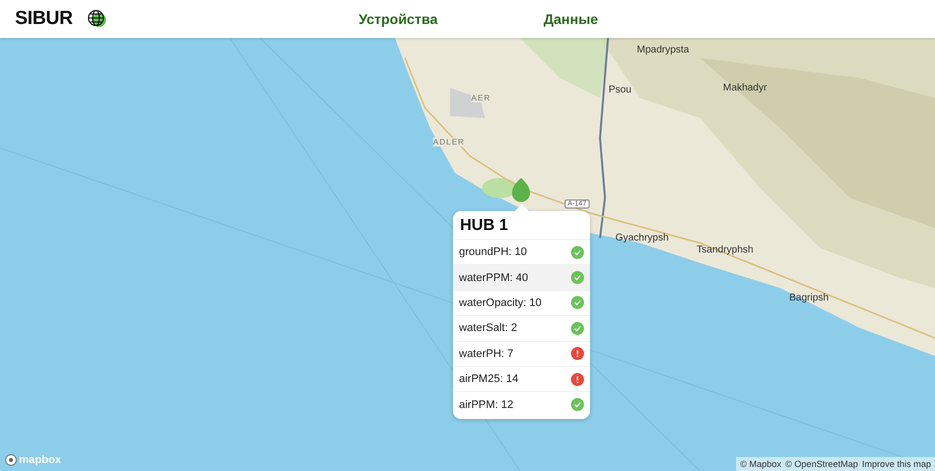 The width and height of the screenshot is (935, 471). Describe the element at coordinates (11, 460) in the screenshot. I see `mapbox-logo-icon` at that location.